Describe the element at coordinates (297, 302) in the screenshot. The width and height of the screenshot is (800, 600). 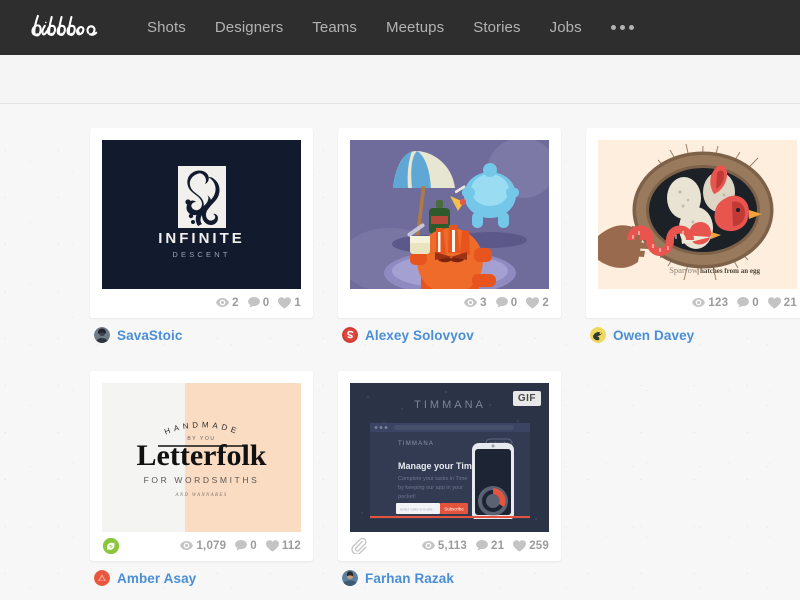
I see `likes-count: 1` at that location.